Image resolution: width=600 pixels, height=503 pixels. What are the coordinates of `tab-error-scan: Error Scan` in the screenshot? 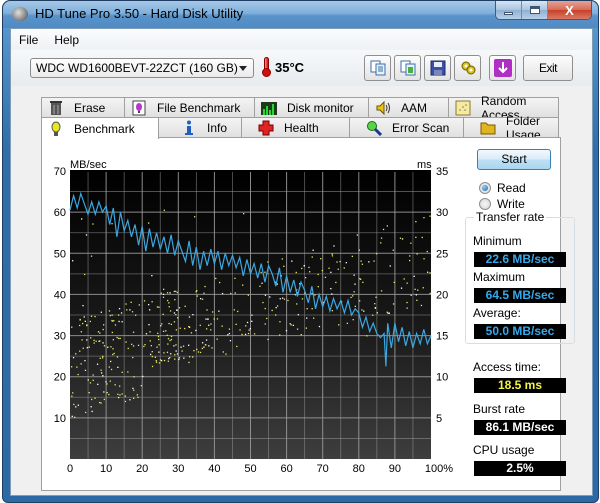 It's located at (406, 127).